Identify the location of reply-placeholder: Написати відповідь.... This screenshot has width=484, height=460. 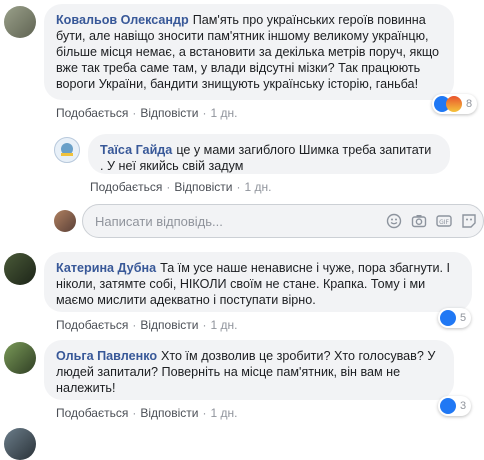
(159, 221).